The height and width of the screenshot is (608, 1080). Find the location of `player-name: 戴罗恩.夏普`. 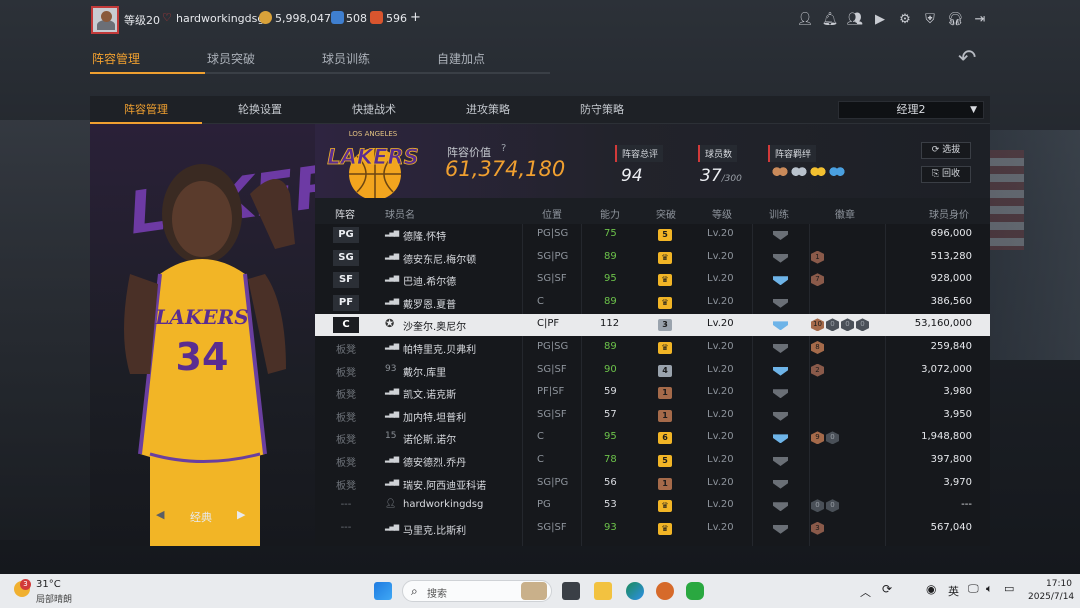

player-name: 戴罗恩.夏普 is located at coordinates (429, 303).